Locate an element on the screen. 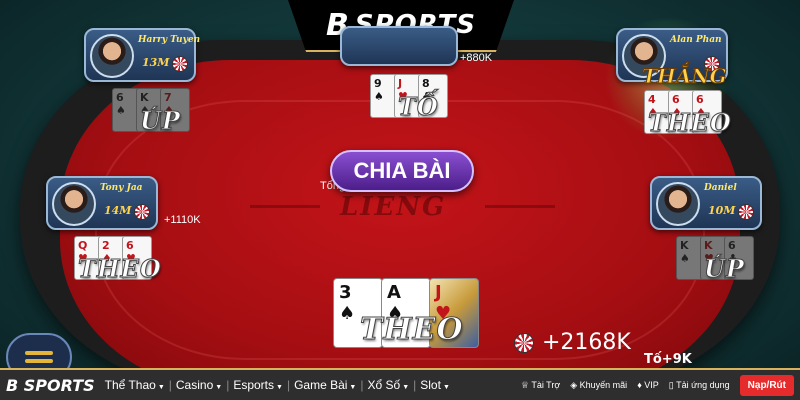 The width and height of the screenshot is (800, 400). my-bet-amount: +2168K is located at coordinates (586, 342).